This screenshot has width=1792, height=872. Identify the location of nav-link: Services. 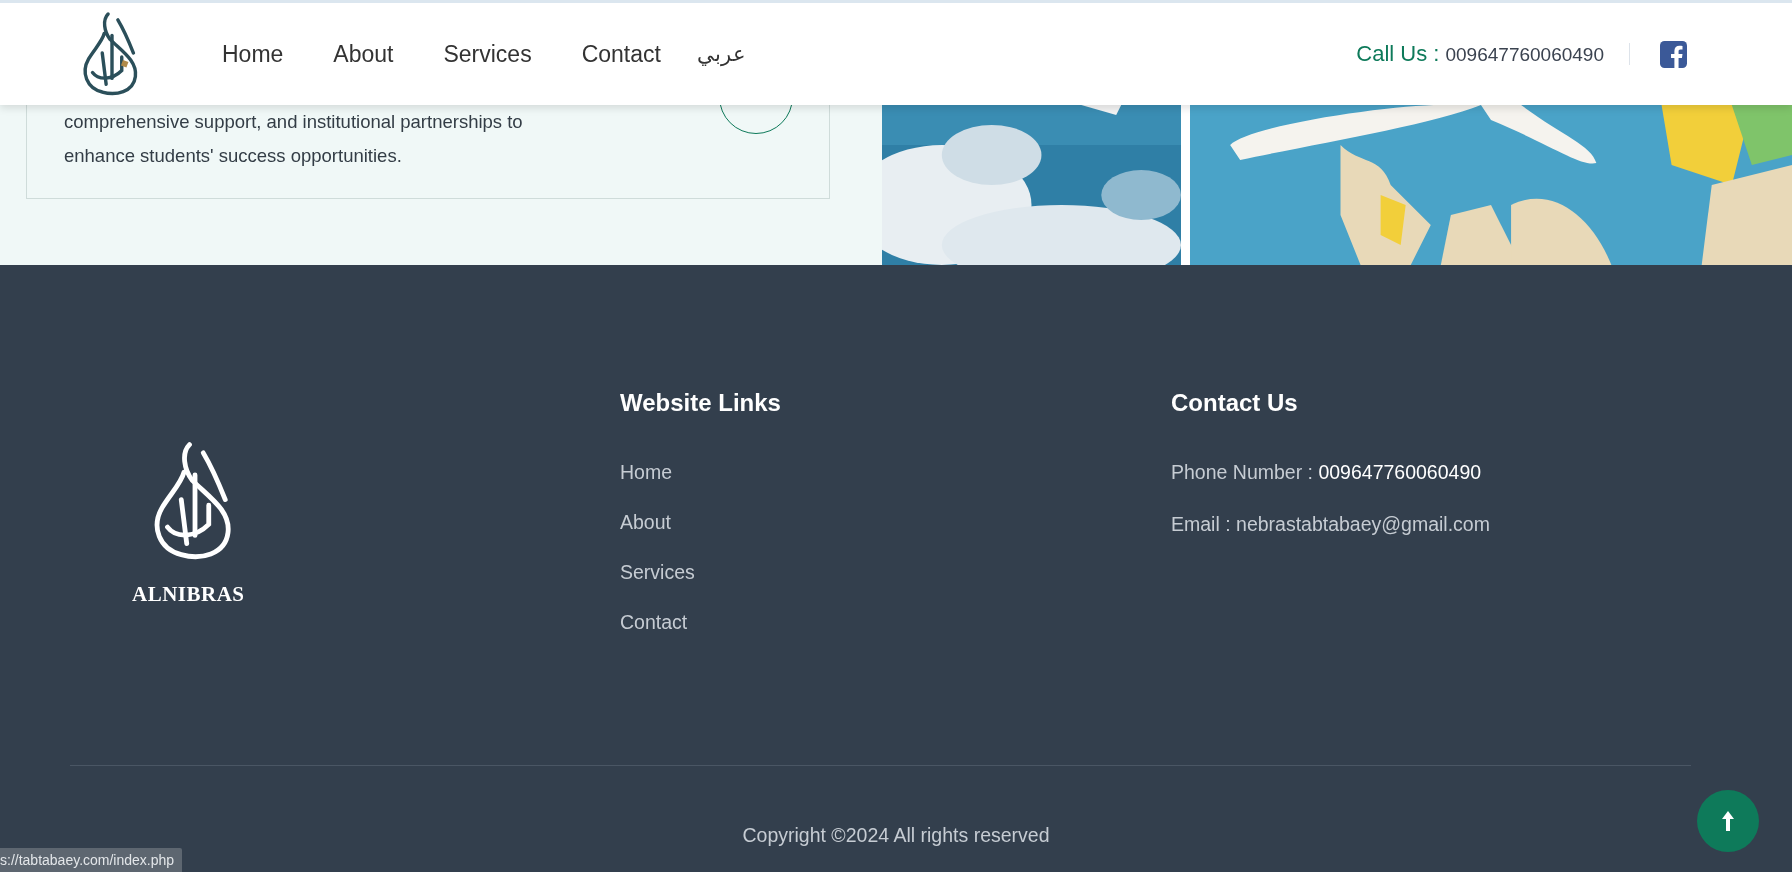
(487, 54).